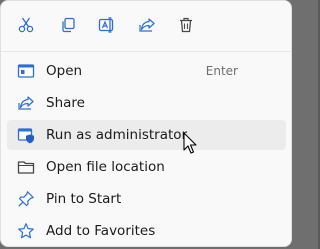  I want to click on star-icon, so click(26, 231).